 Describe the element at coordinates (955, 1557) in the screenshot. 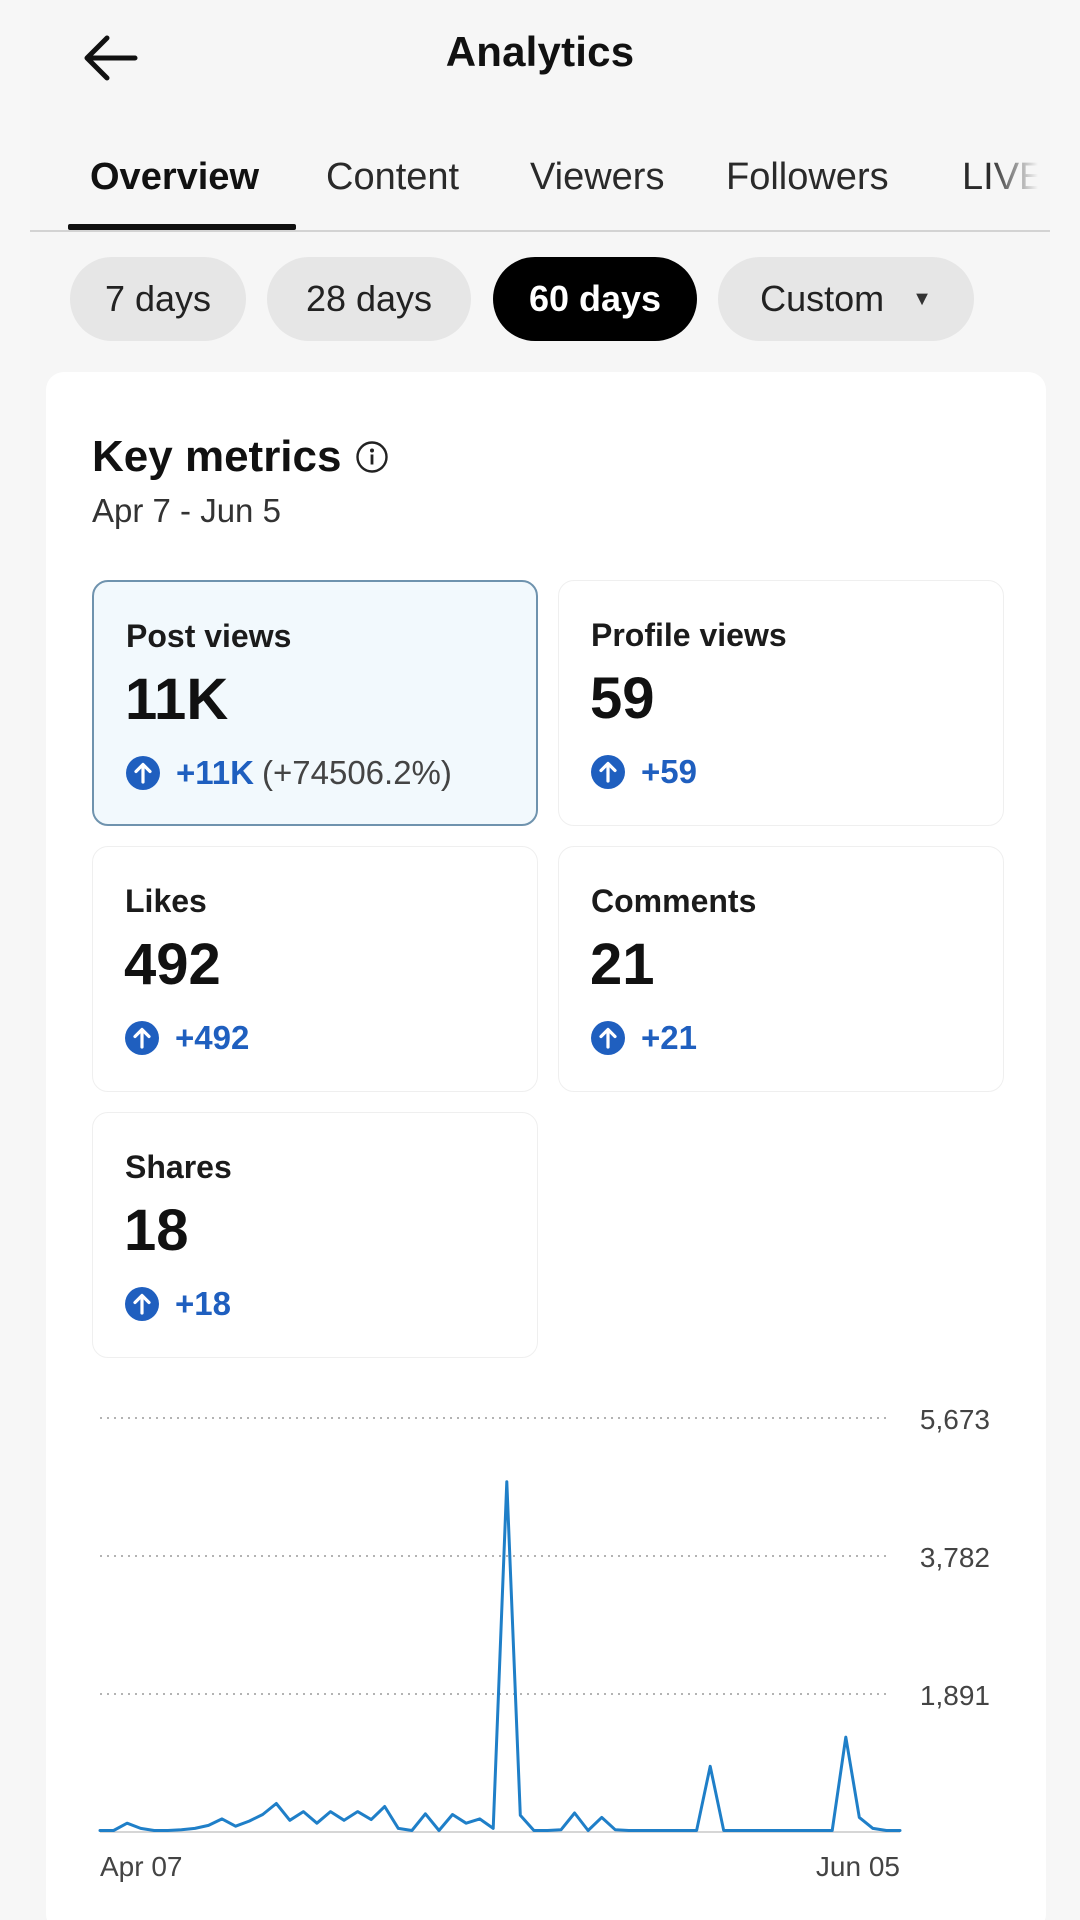

I see `y-tick-label: 3,782` at that location.